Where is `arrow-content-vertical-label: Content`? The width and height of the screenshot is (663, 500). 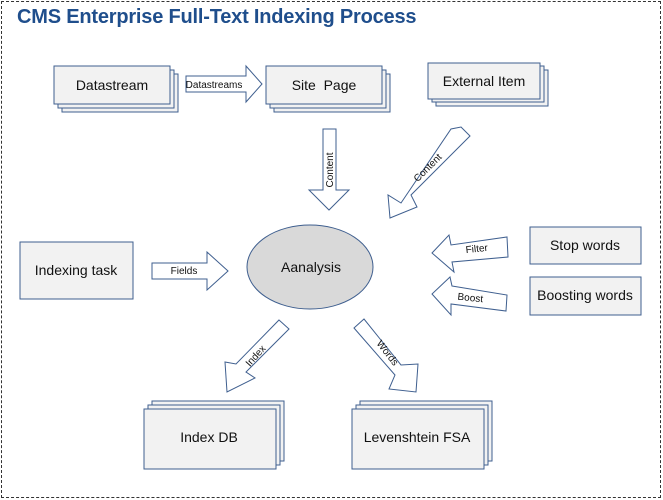 arrow-content-vertical-label: Content is located at coordinates (330, 169).